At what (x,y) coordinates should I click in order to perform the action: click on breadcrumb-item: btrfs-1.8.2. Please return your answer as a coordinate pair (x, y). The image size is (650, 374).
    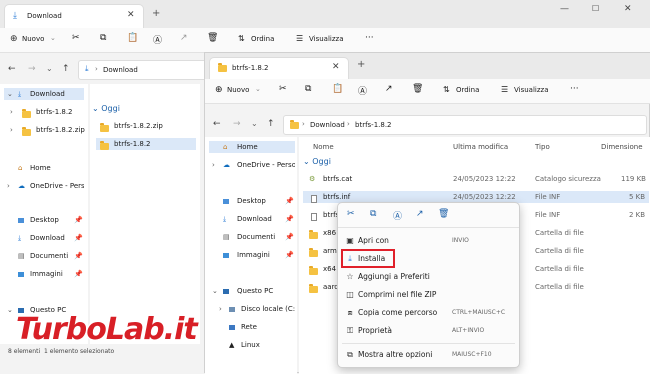
    Looking at the image, I should click on (373, 125).